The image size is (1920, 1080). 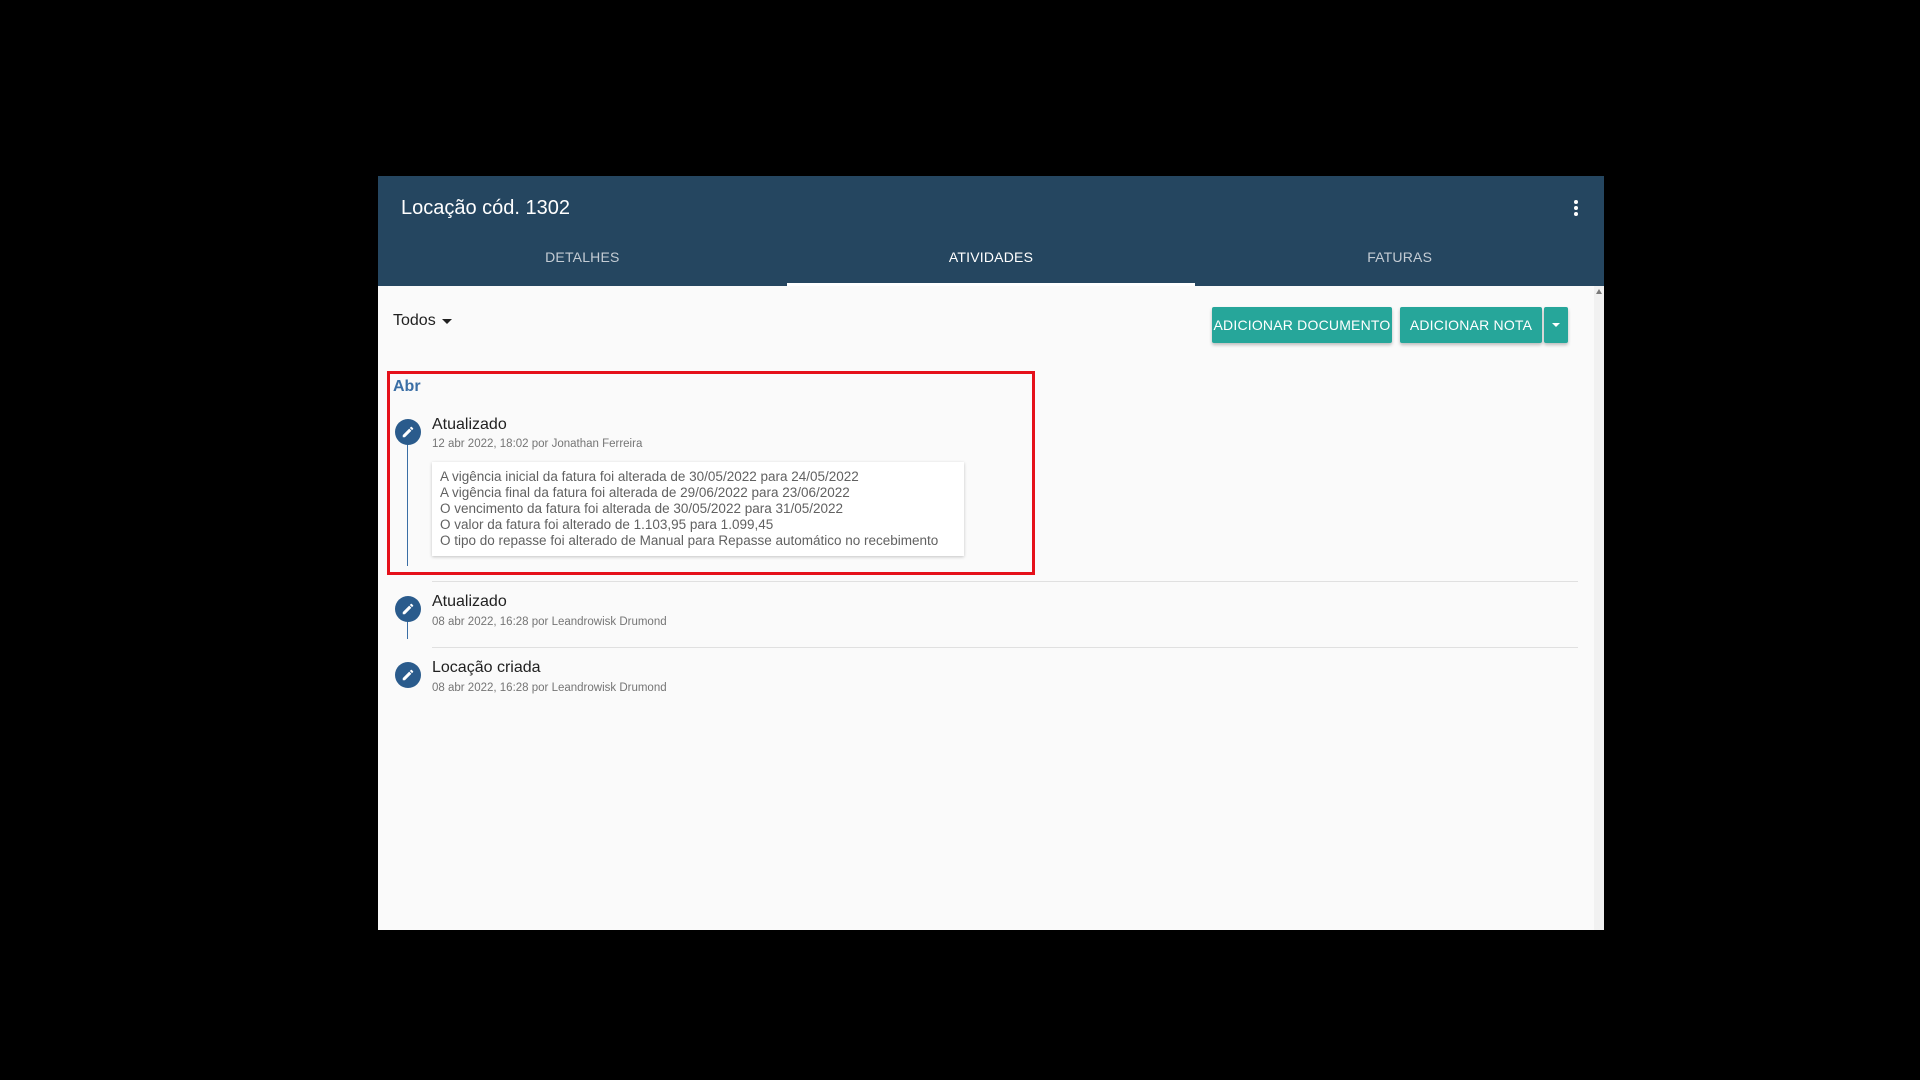 I want to click on activity-meta: 12 abr 2022, 18:02 por Jonathan Ferreira, so click(x=537, y=444).